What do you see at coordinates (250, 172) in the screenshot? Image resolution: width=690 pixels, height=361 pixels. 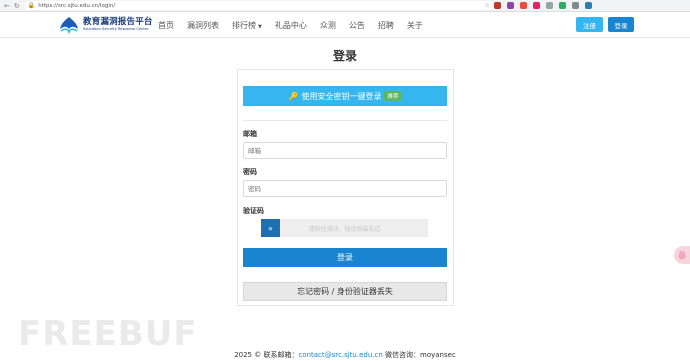 I see `password-label: 密码` at bounding box center [250, 172].